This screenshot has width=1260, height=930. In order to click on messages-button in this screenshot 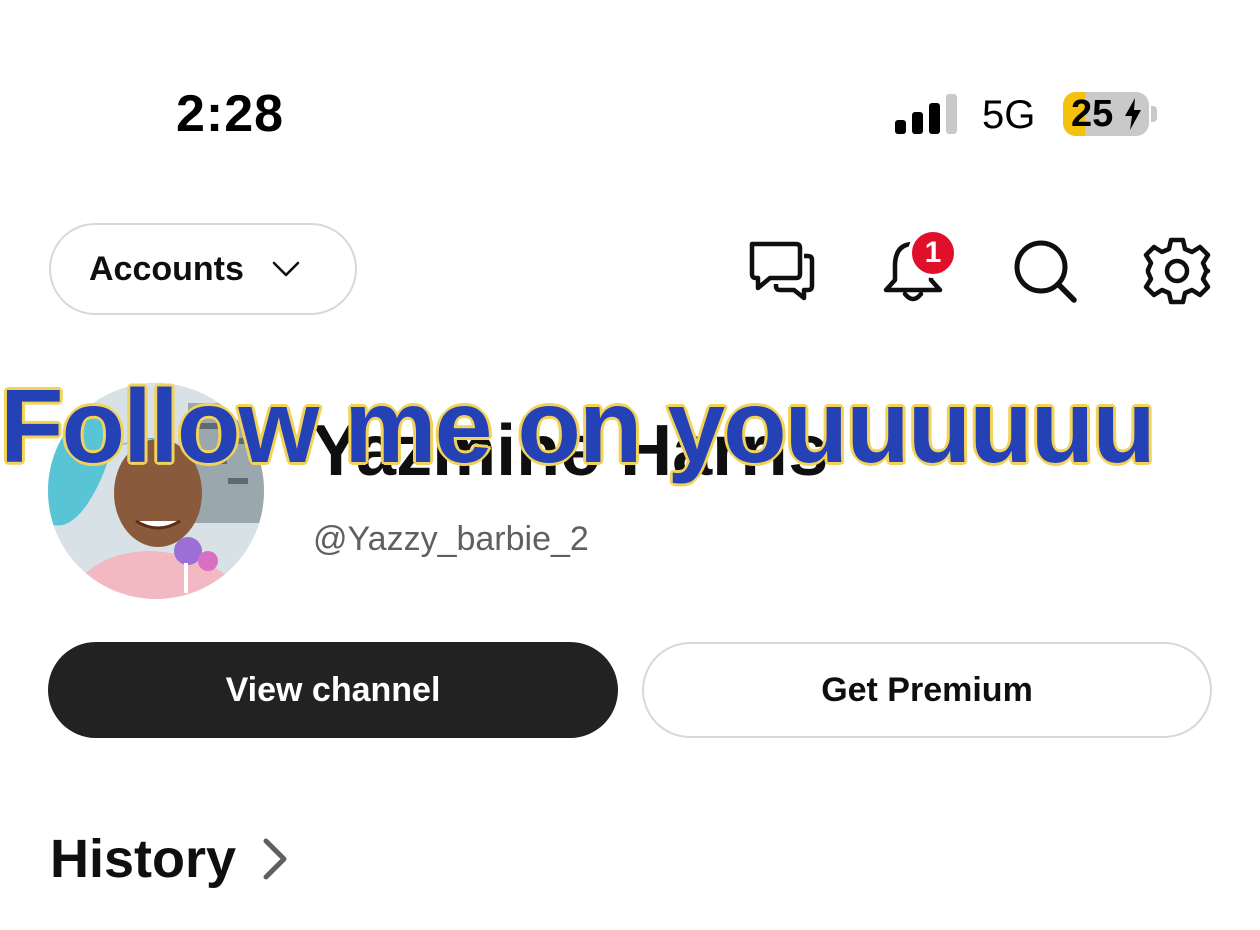, I will do `click(781, 271)`.